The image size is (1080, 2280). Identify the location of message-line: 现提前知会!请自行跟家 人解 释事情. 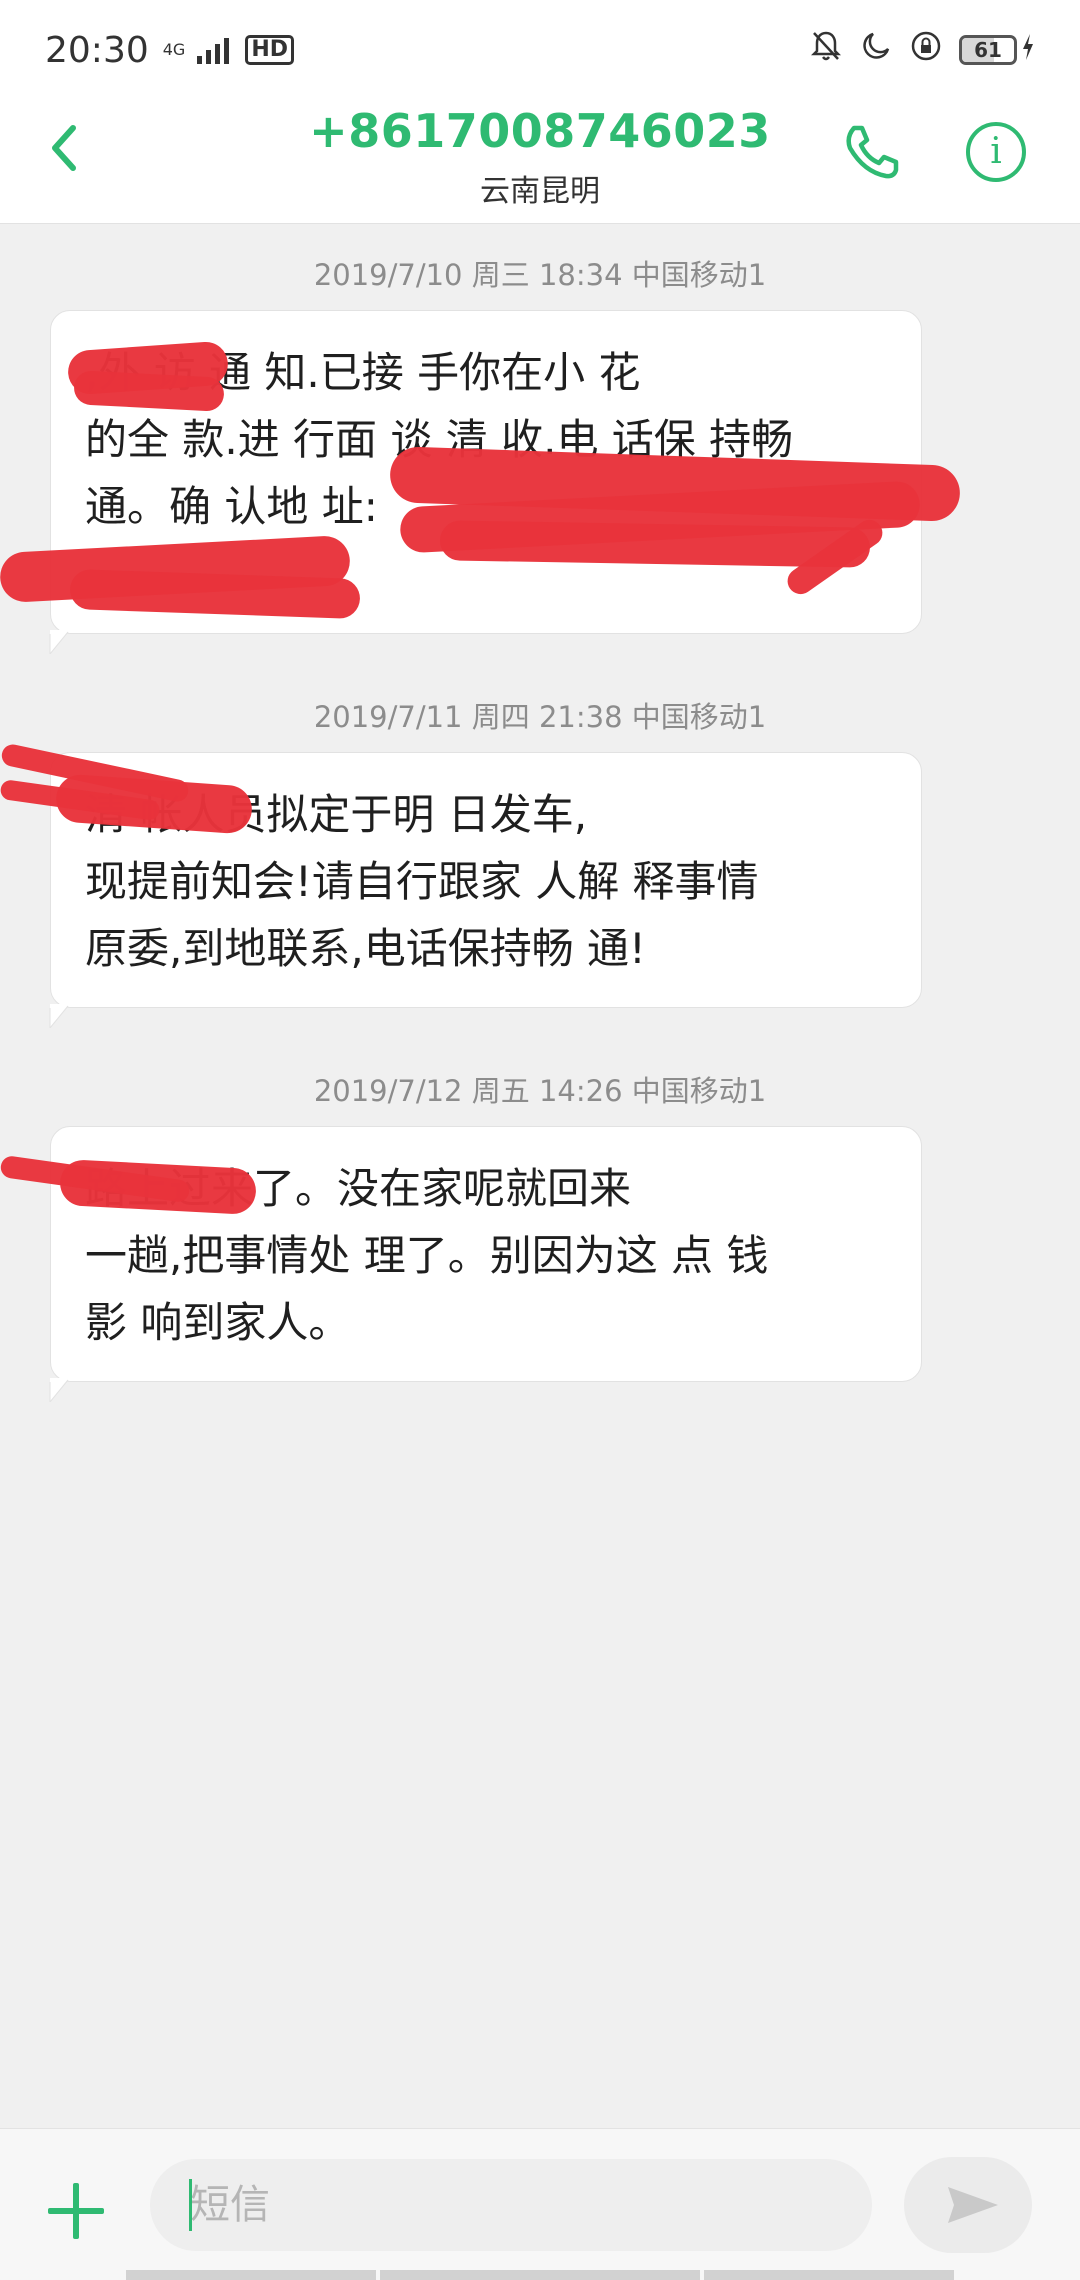
(422, 881).